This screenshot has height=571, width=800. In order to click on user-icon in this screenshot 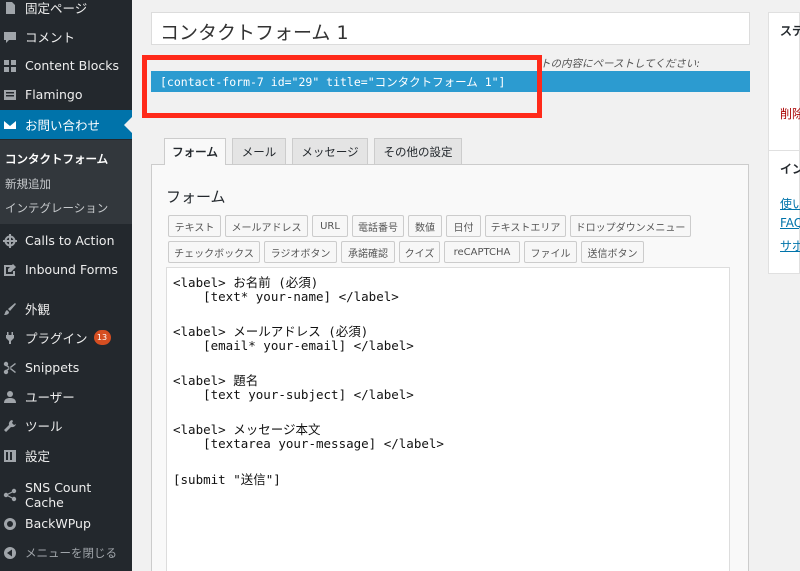, I will do `click(10, 397)`.